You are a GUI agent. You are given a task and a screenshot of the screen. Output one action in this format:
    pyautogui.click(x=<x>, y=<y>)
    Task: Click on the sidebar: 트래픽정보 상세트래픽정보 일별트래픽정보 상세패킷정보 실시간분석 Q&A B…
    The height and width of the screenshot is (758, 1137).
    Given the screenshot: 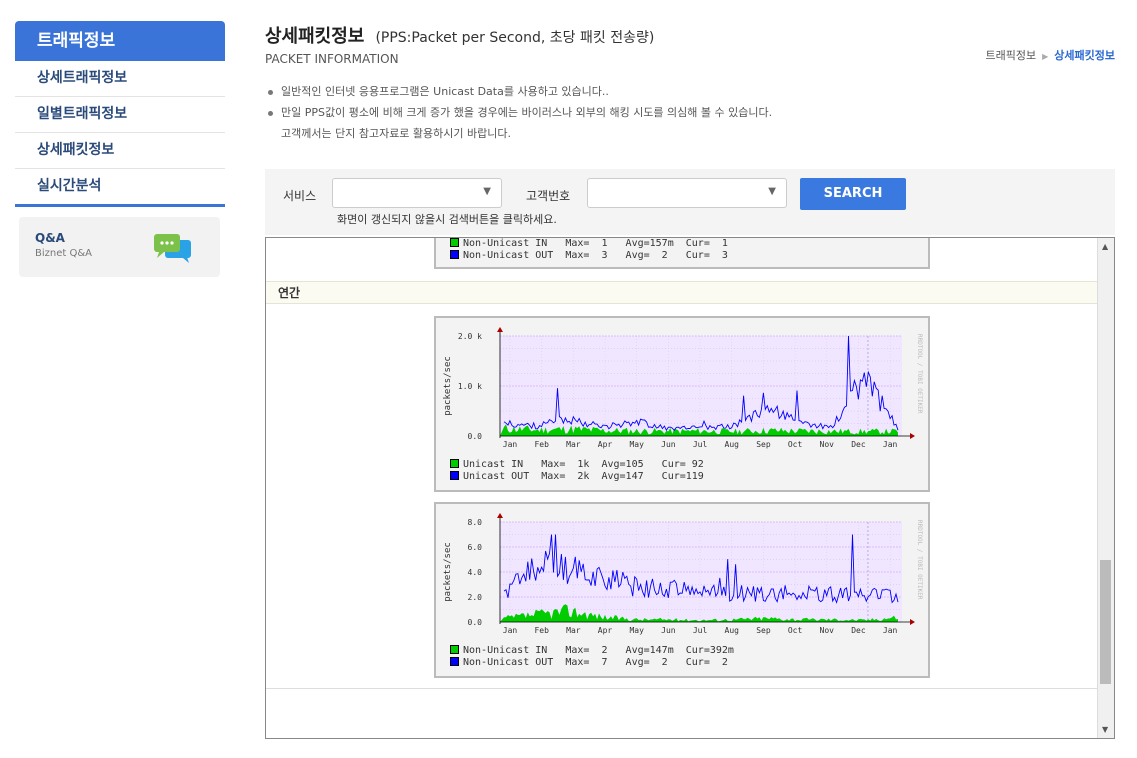 What is the action you would take?
    pyautogui.click(x=120, y=149)
    